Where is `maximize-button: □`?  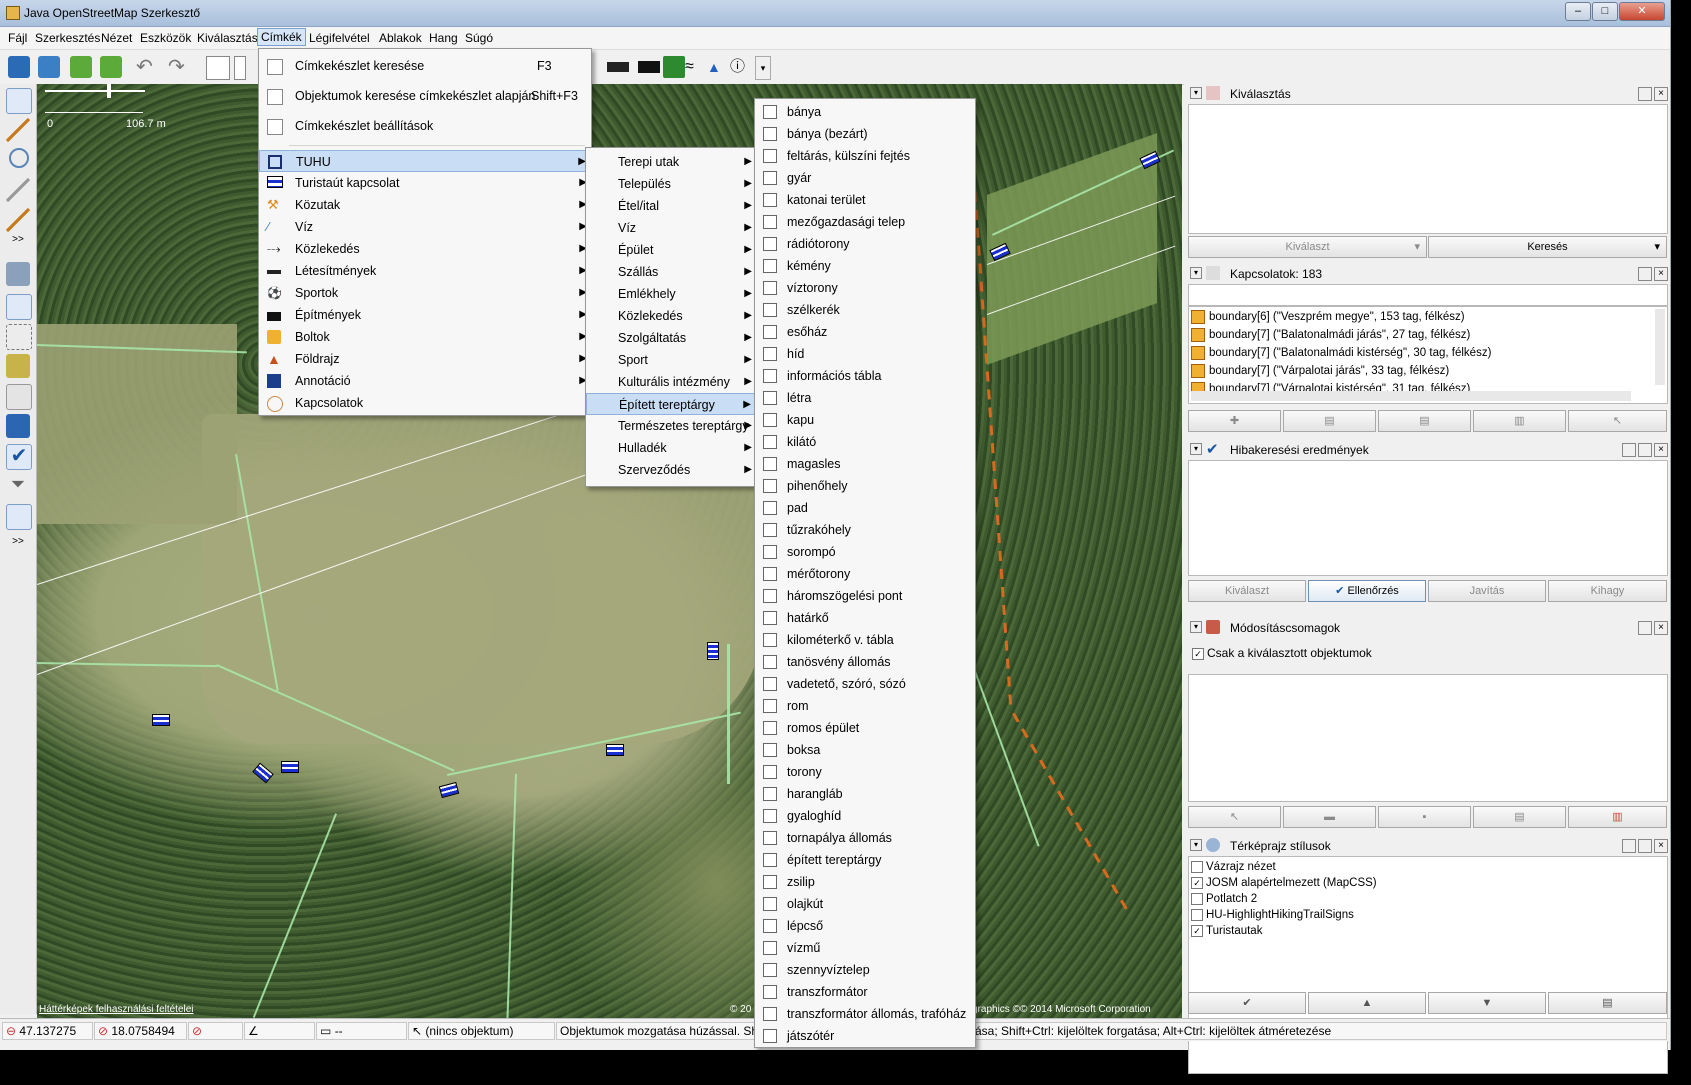
maximize-button: □ is located at coordinates (1605, 11).